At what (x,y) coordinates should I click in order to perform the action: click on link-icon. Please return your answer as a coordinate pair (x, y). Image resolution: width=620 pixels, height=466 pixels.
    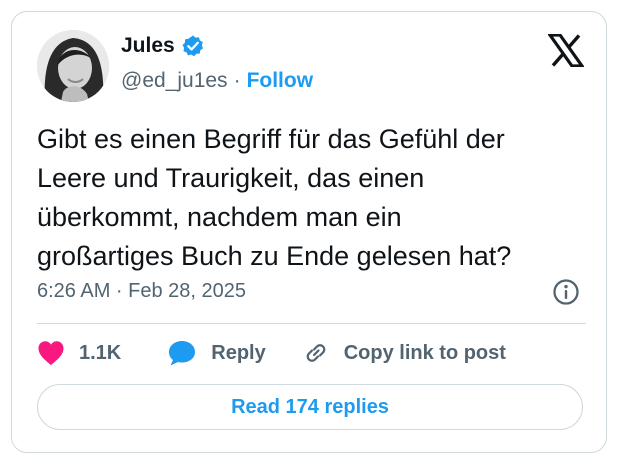
    Looking at the image, I should click on (316, 353).